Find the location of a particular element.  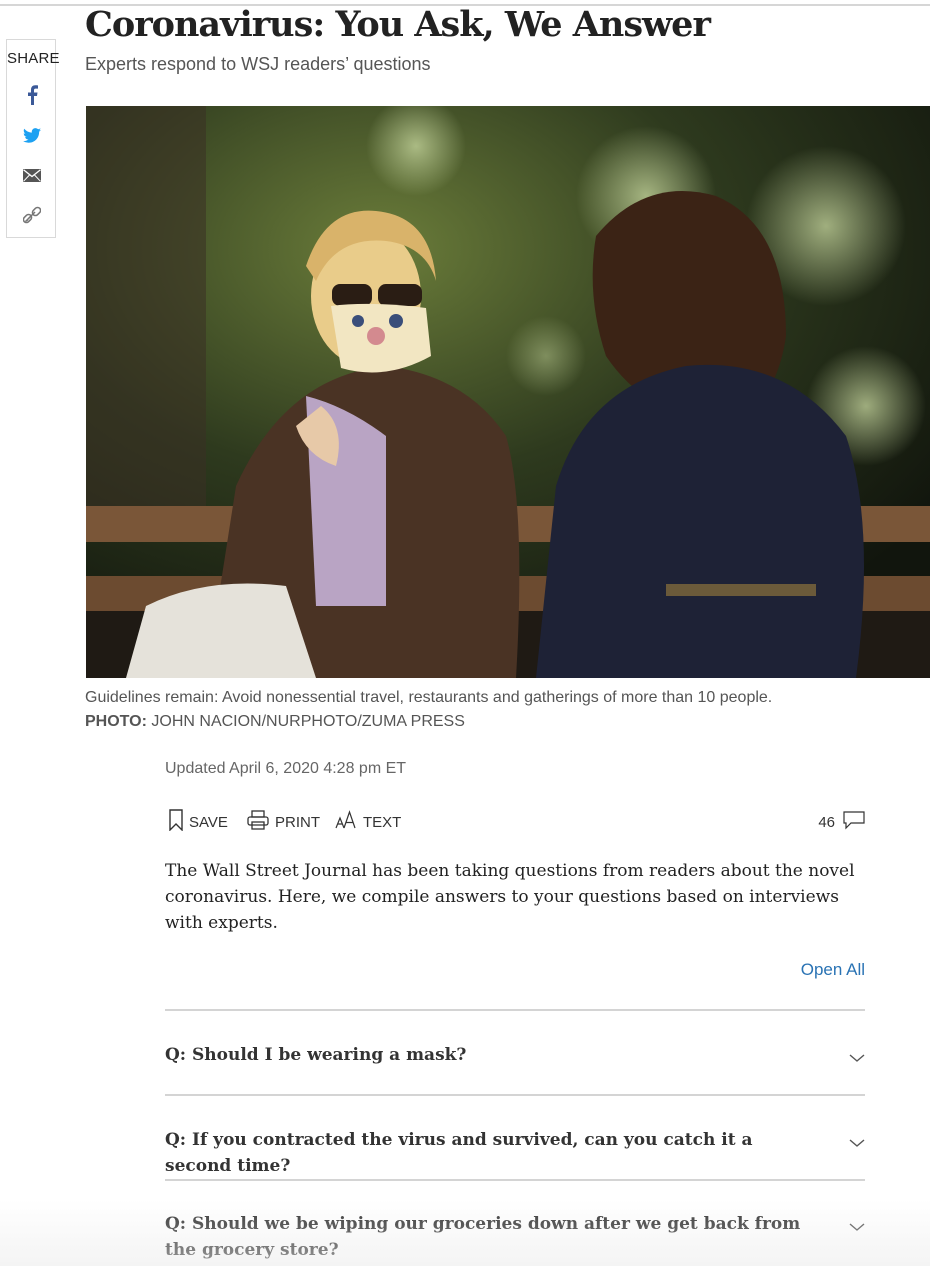

text-size-button: TEXT is located at coordinates (368, 820).